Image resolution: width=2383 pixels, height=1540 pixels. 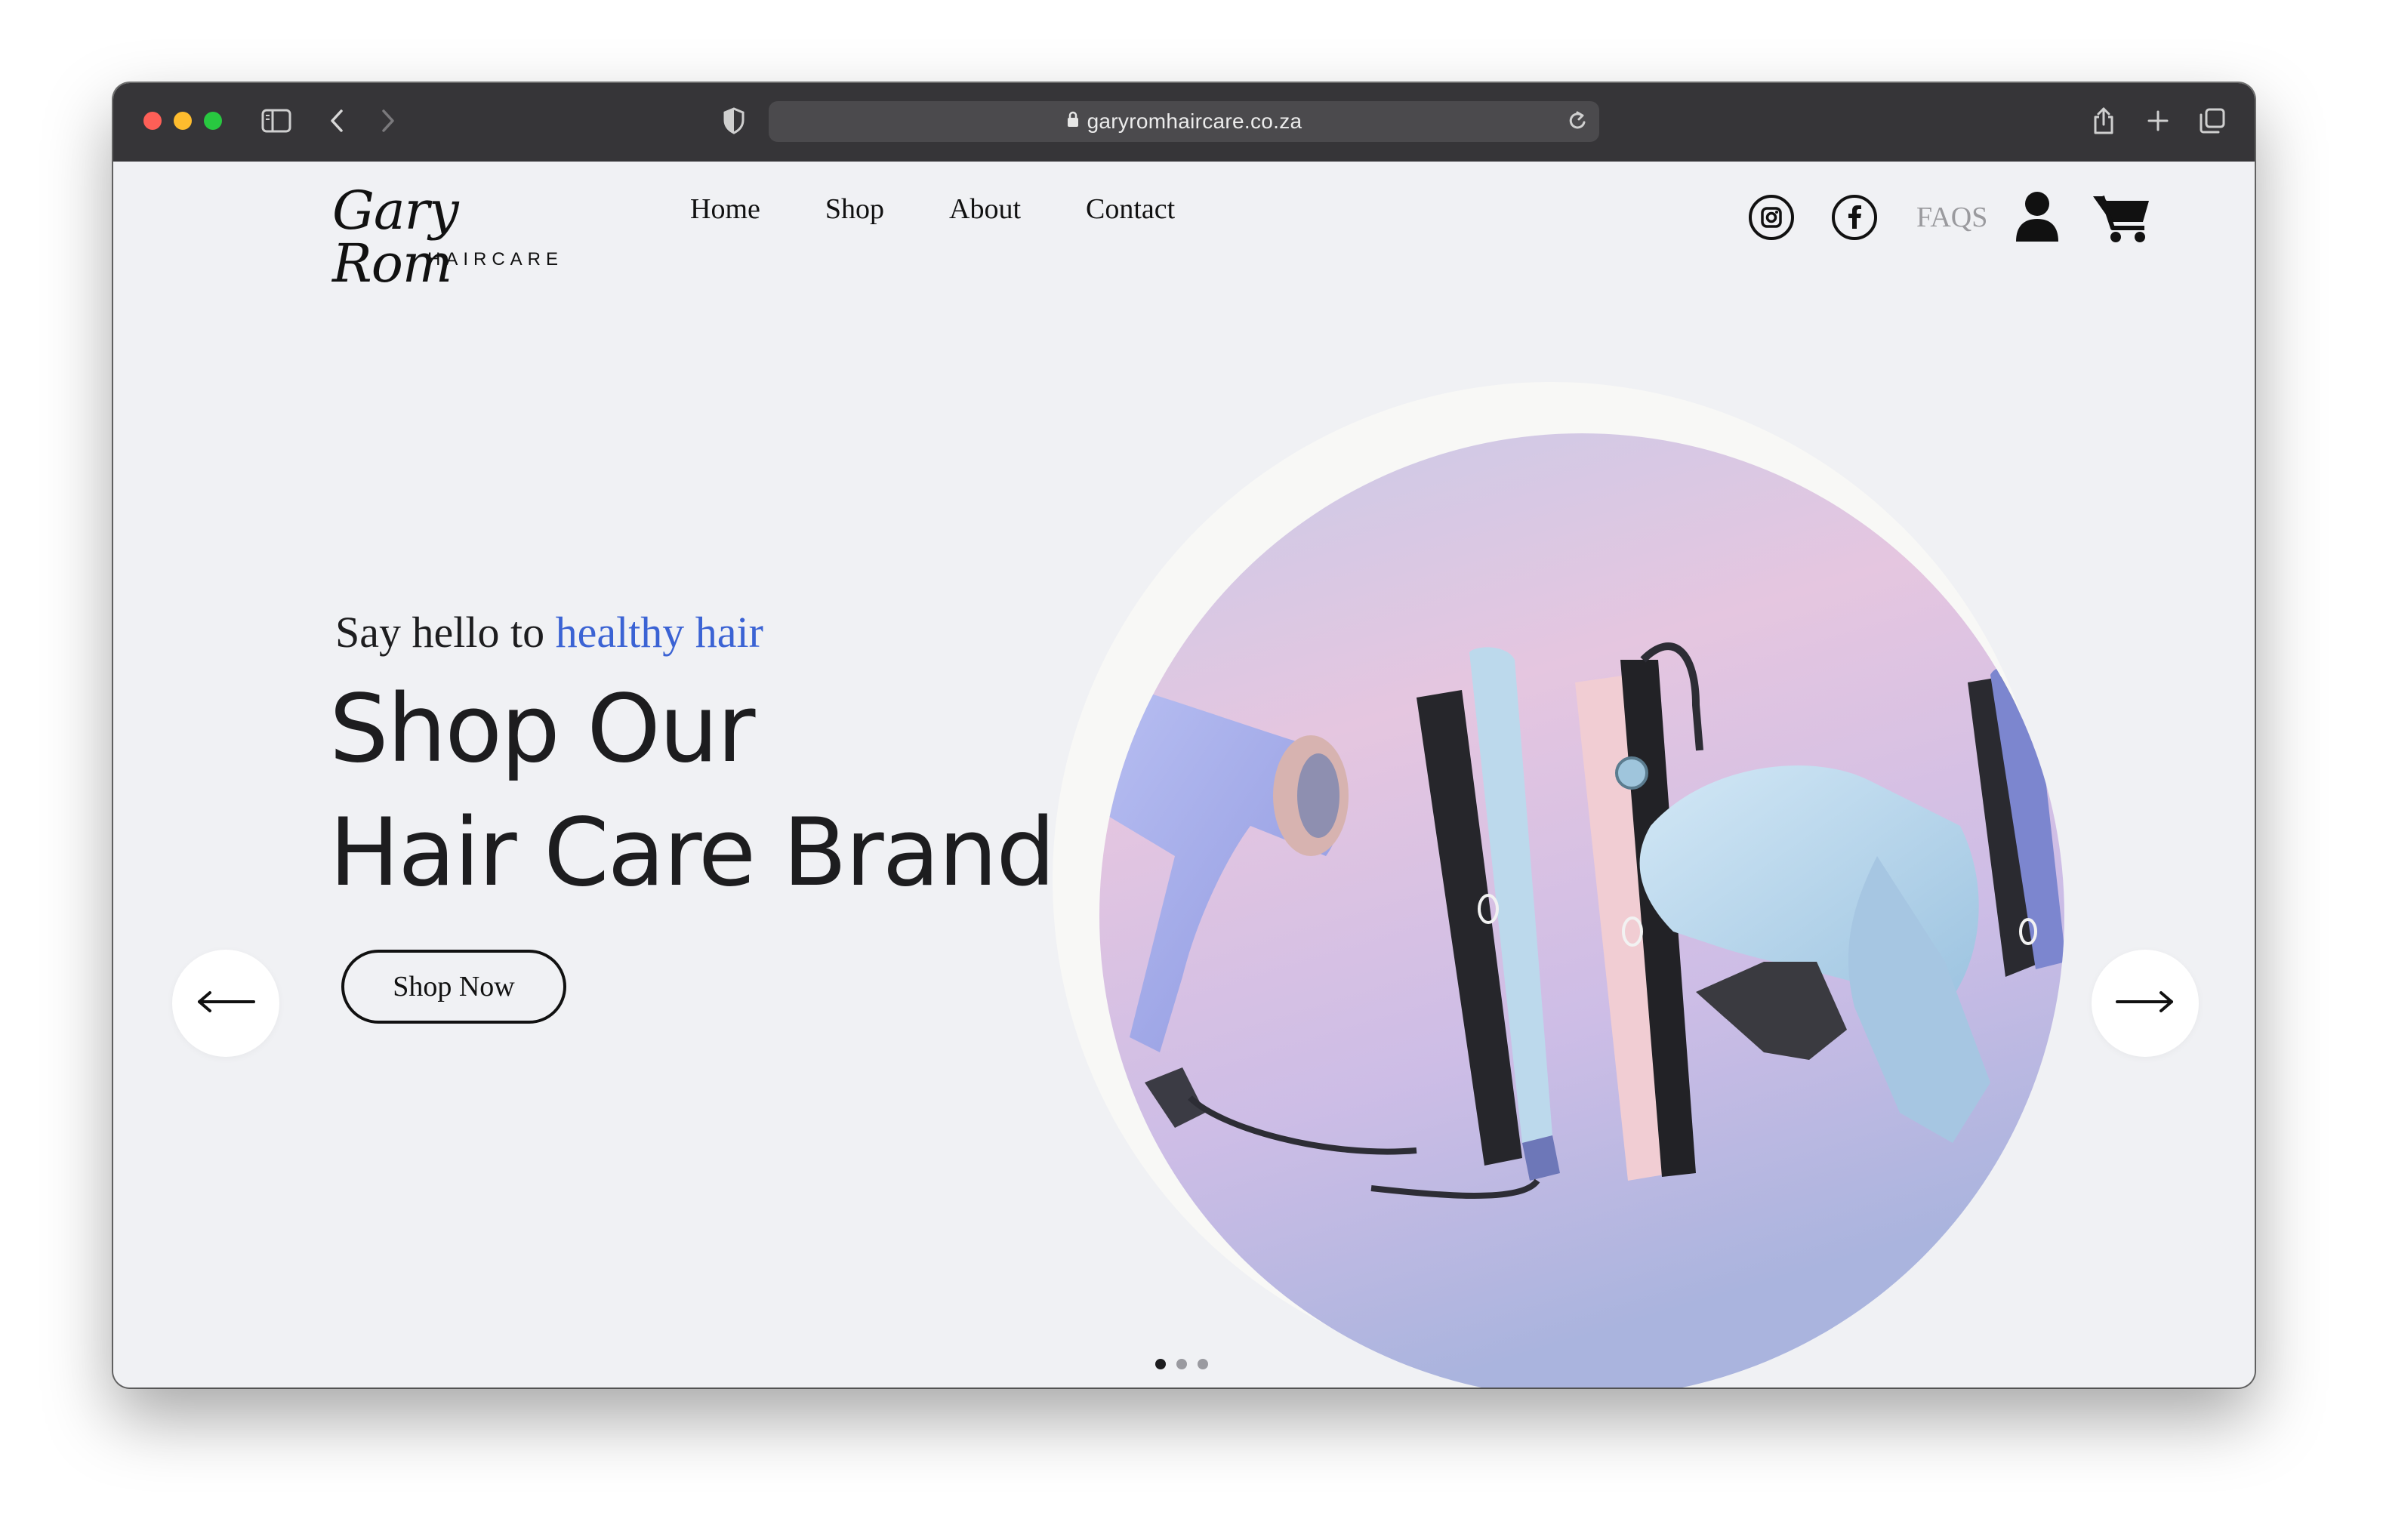 I want to click on close-window-button, so click(x=152, y=121).